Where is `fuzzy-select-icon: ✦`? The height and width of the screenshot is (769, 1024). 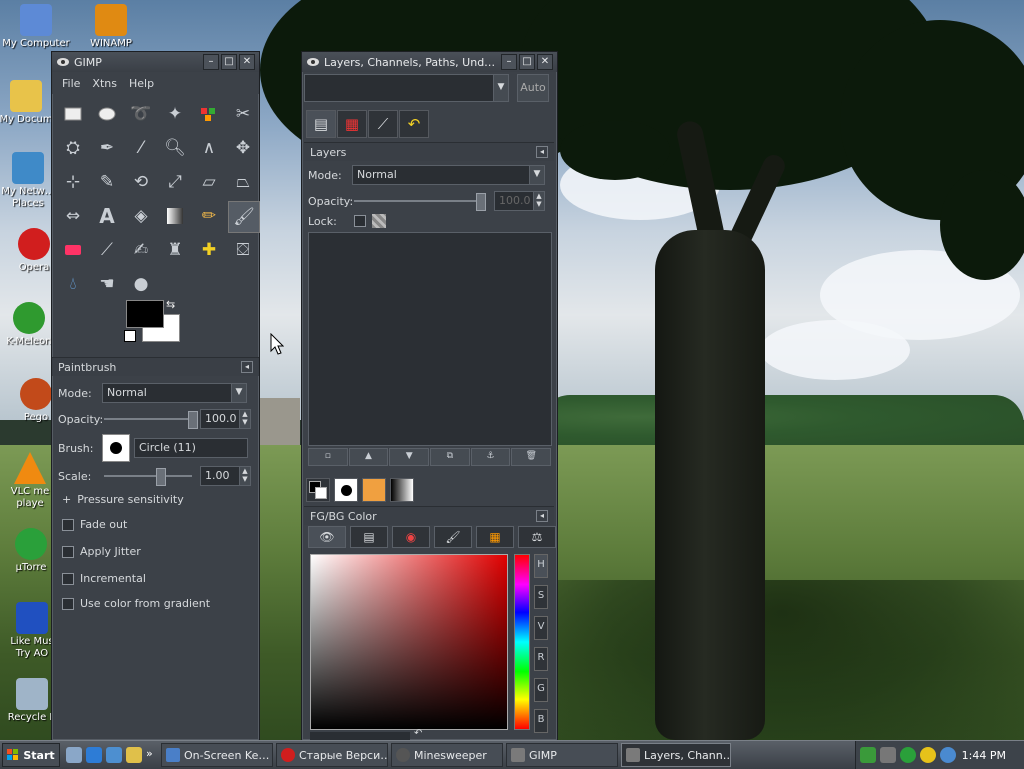
fuzzy-select-icon: ✦ is located at coordinates (175, 114).